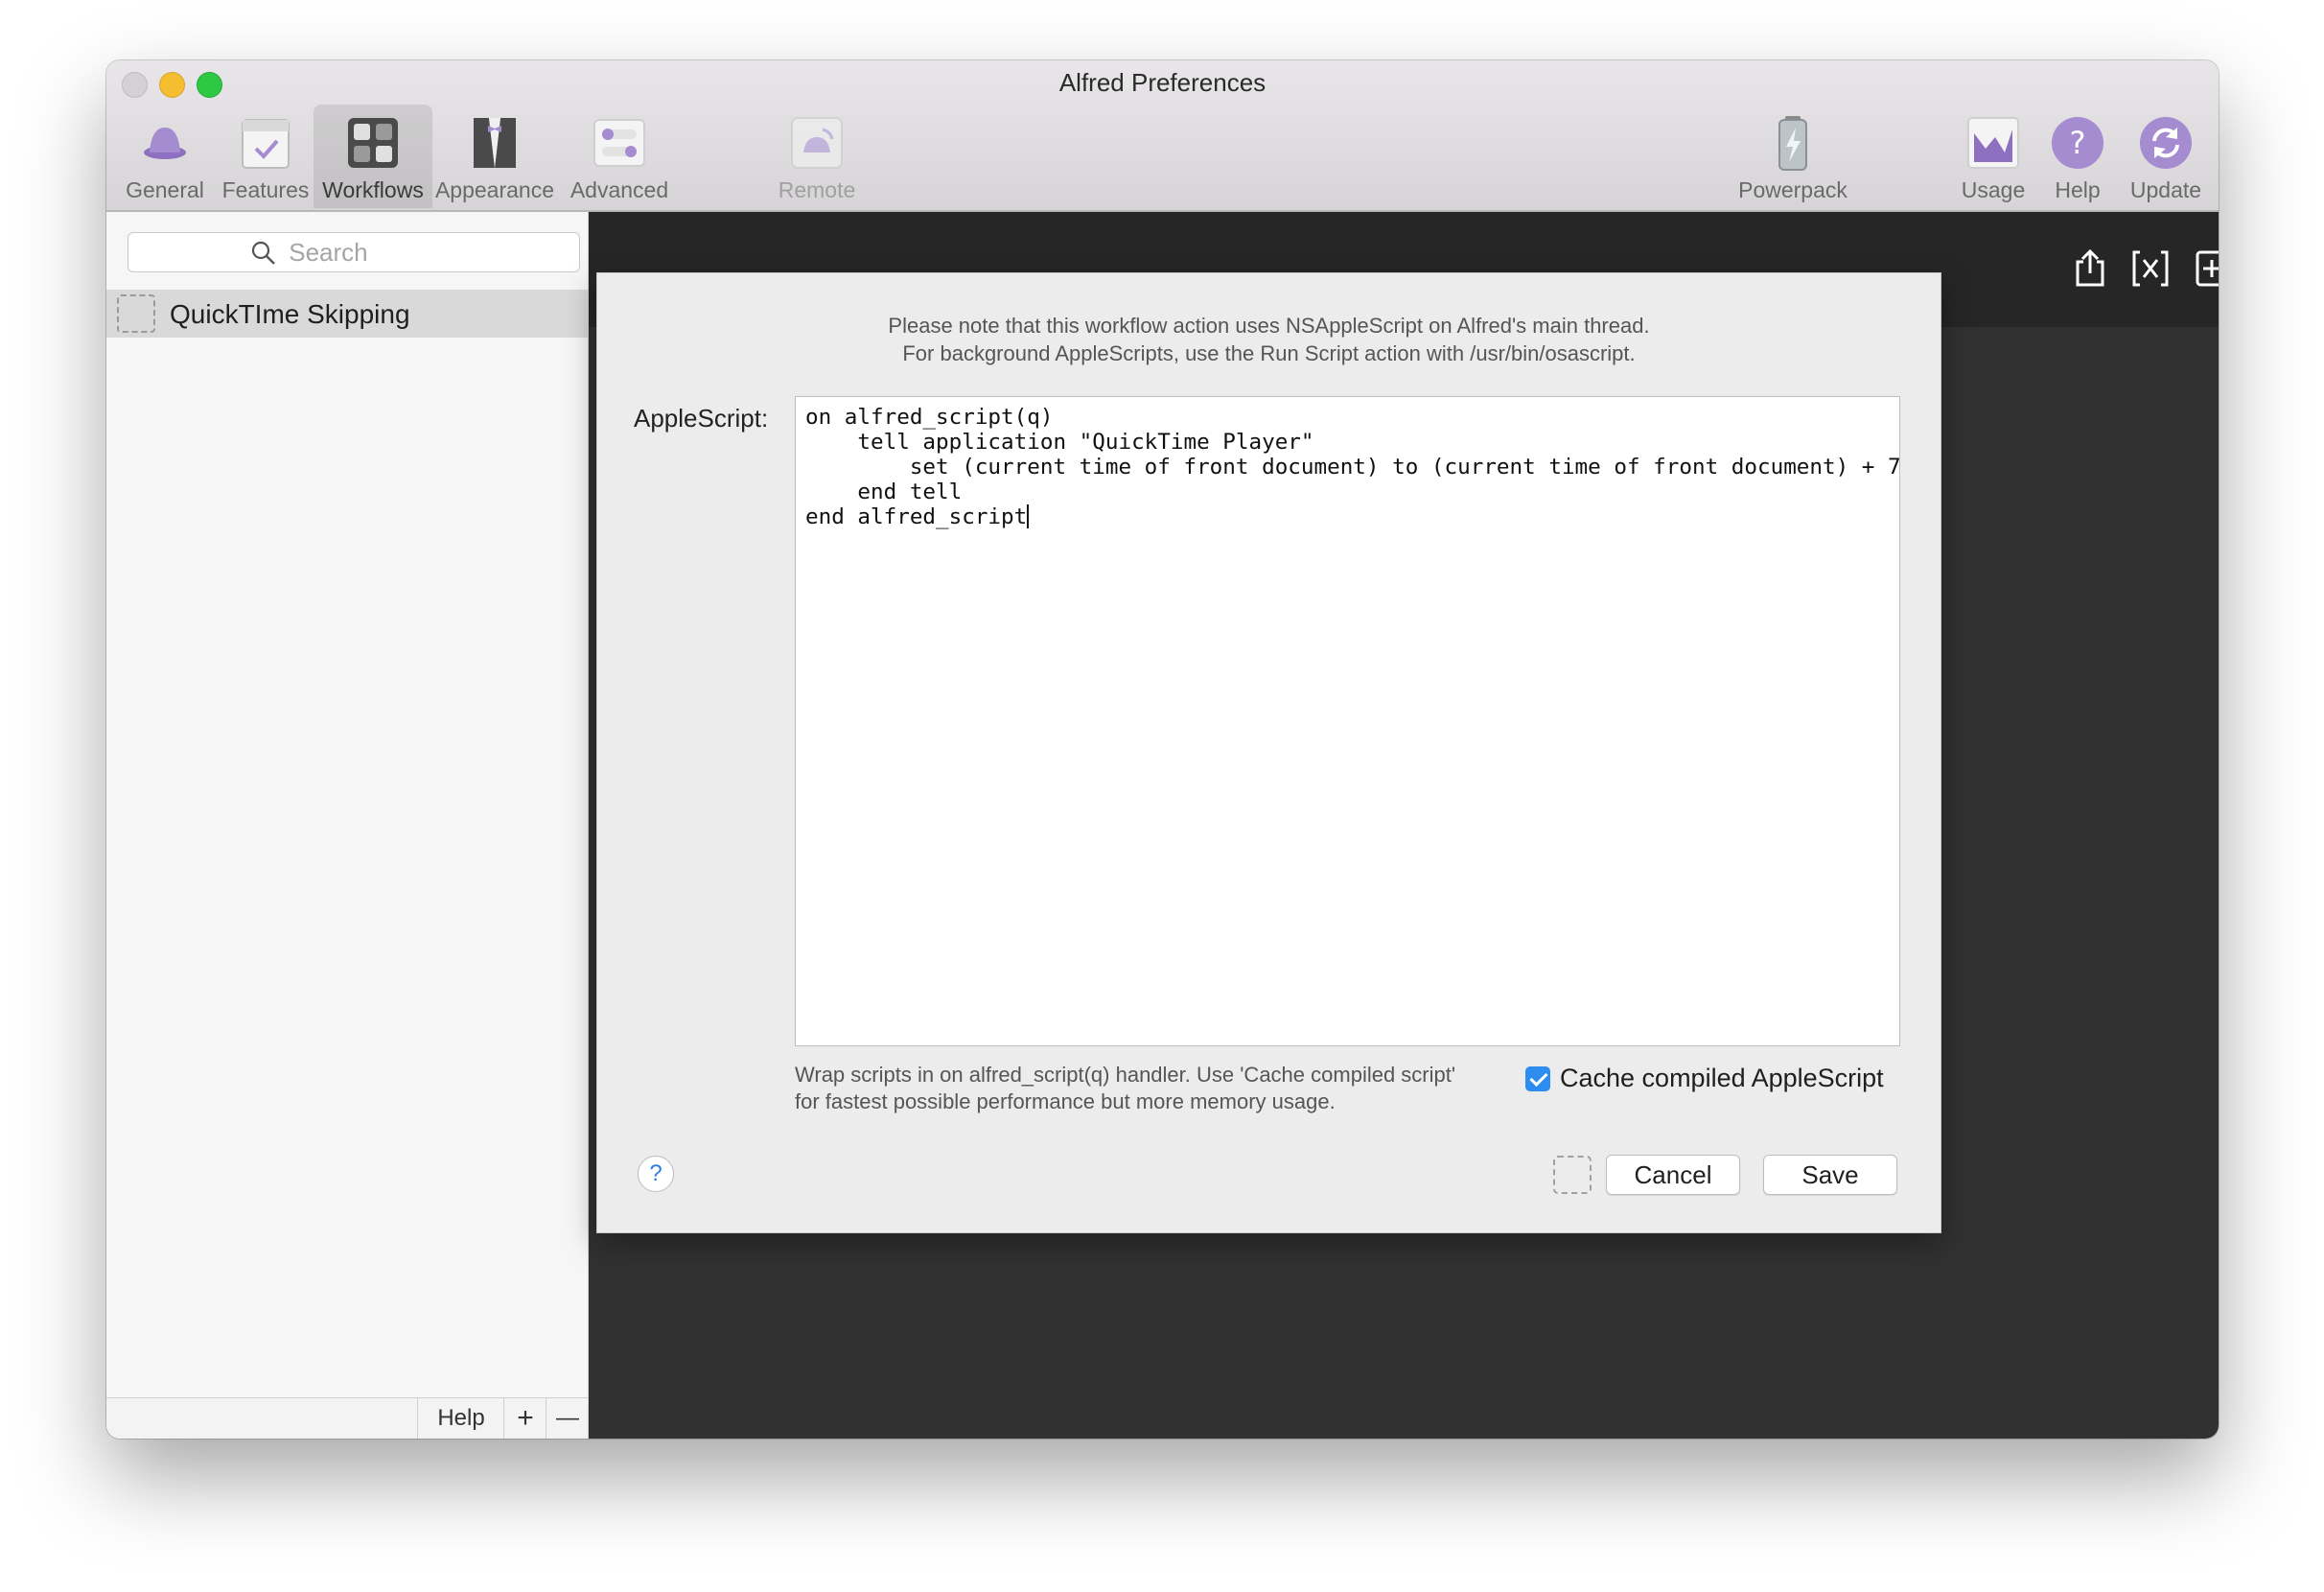 This screenshot has width=2324, height=1592. Describe the element at coordinates (165, 189) in the screenshot. I see `toolbar-label: General` at that location.